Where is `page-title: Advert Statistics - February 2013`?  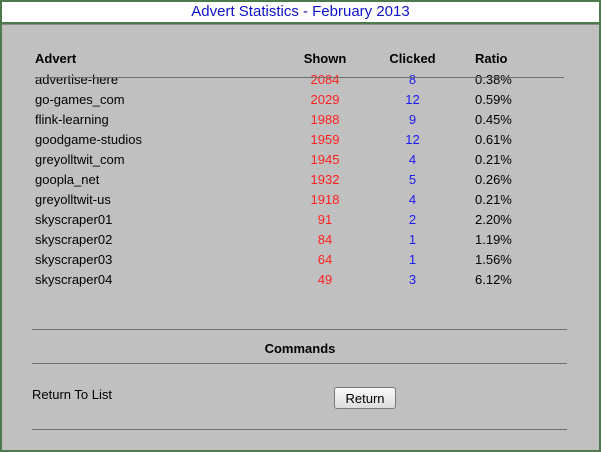 page-title: Advert Statistics - February 2013 is located at coordinates (300, 13).